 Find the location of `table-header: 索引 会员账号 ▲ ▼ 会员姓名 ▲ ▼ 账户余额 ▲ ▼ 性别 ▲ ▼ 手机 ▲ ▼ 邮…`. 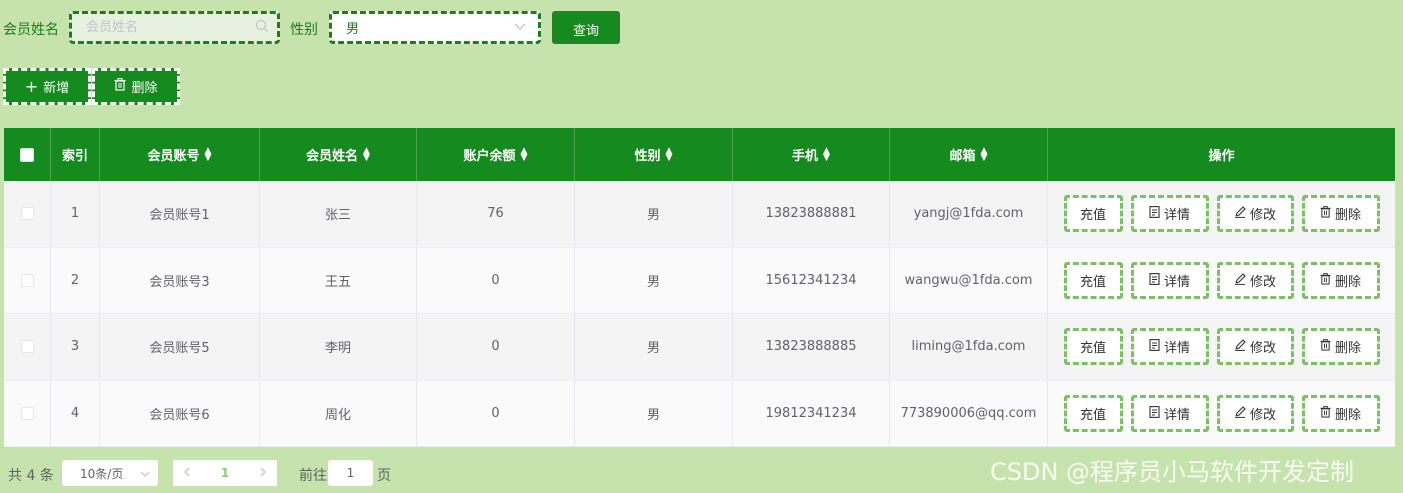

table-header: 索引 会员账号 ▲ ▼ 会员姓名 ▲ ▼ 账户余额 ▲ ▼ 性别 ▲ ▼ 手机 ▲ ▼ 邮… is located at coordinates (699, 154).